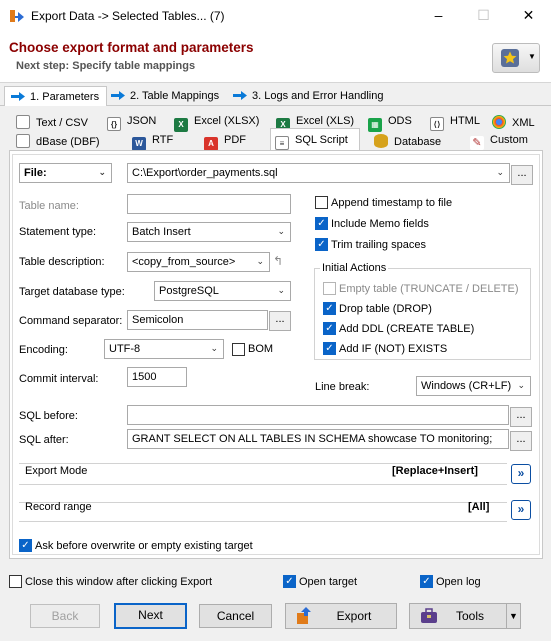  Describe the element at coordinates (521, 510) in the screenshot. I see `record-range-expand-button: »` at that location.